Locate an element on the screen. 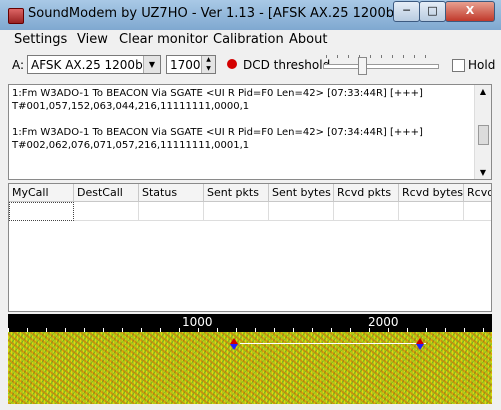 This screenshot has width=501, height=410. dcd-threshold-slider is located at coordinates (380, 67).